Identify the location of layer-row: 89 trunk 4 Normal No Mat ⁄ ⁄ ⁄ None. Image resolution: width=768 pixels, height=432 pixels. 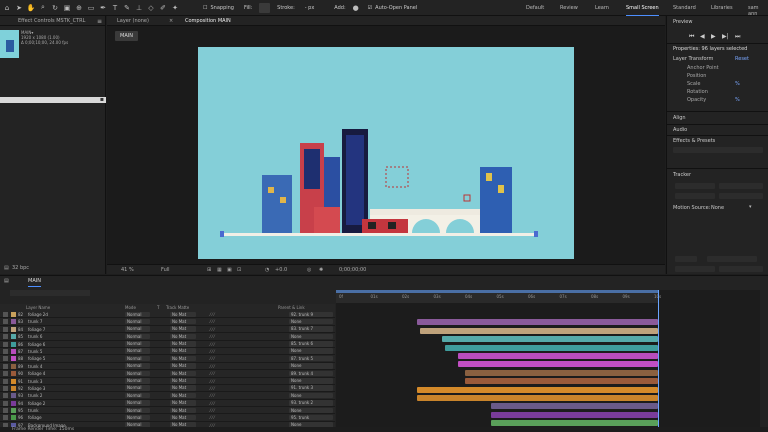
(167, 366).